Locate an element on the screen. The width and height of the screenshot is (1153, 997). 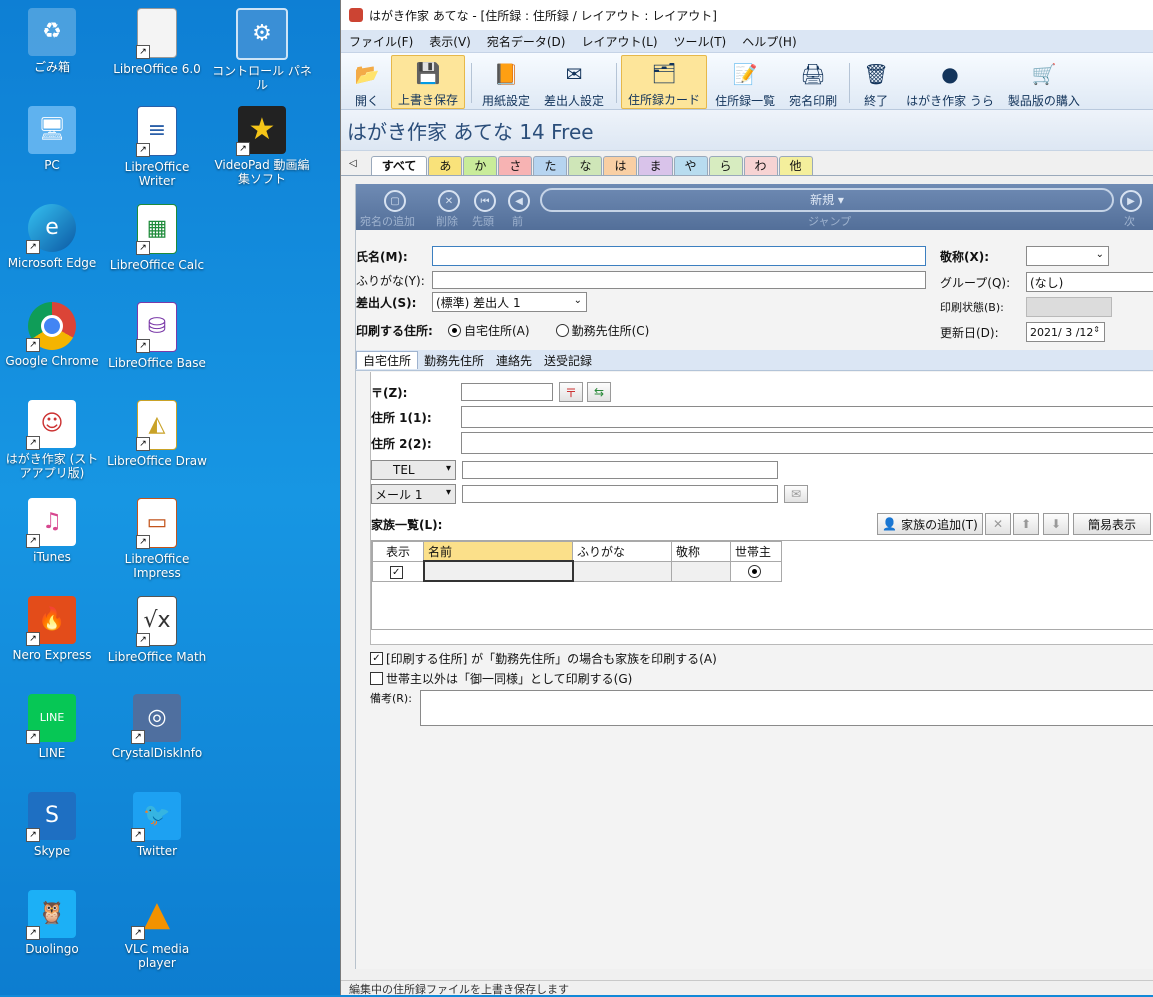
prev-record-icon: ◀ is located at coordinates (519, 201).